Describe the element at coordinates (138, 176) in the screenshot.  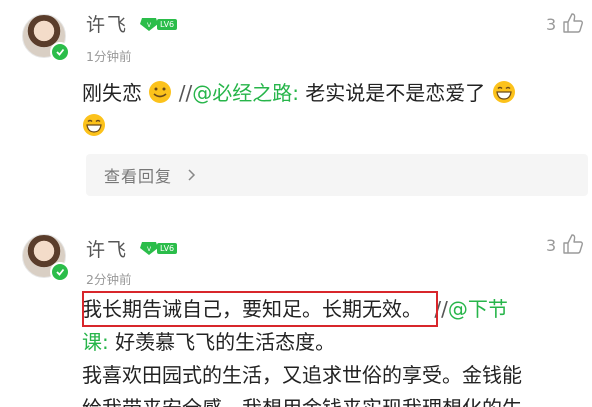
I see `view-replies-label: 查看回复` at that location.